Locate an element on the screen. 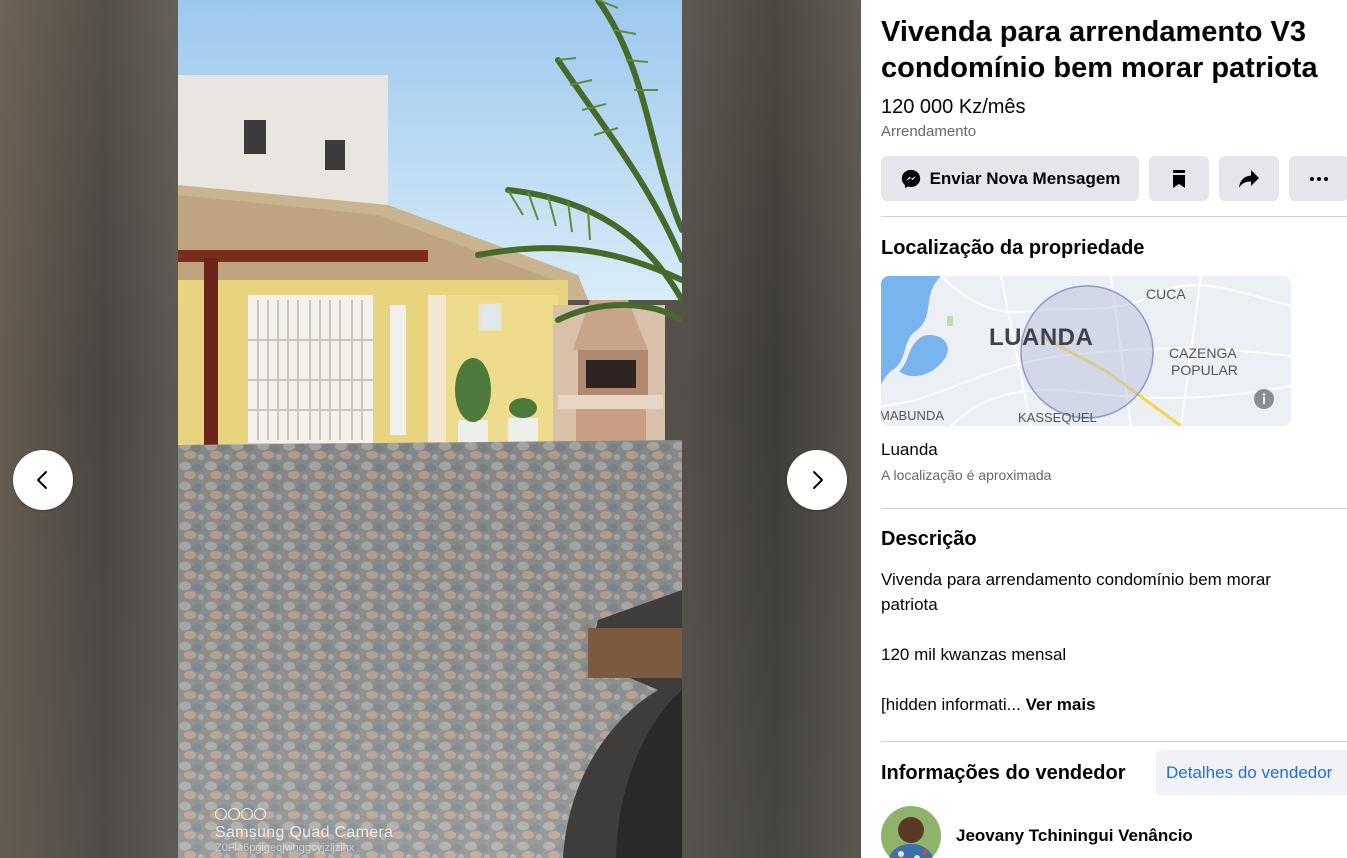  more-dots-icon is located at coordinates (1319, 178).